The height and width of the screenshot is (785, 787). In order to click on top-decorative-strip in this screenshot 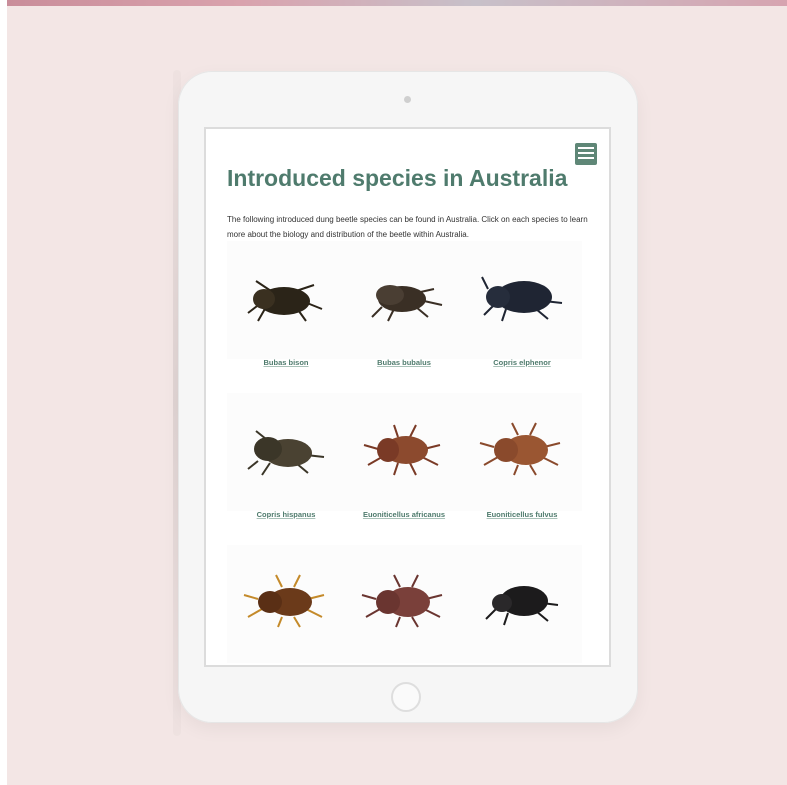, I will do `click(397, 3)`.